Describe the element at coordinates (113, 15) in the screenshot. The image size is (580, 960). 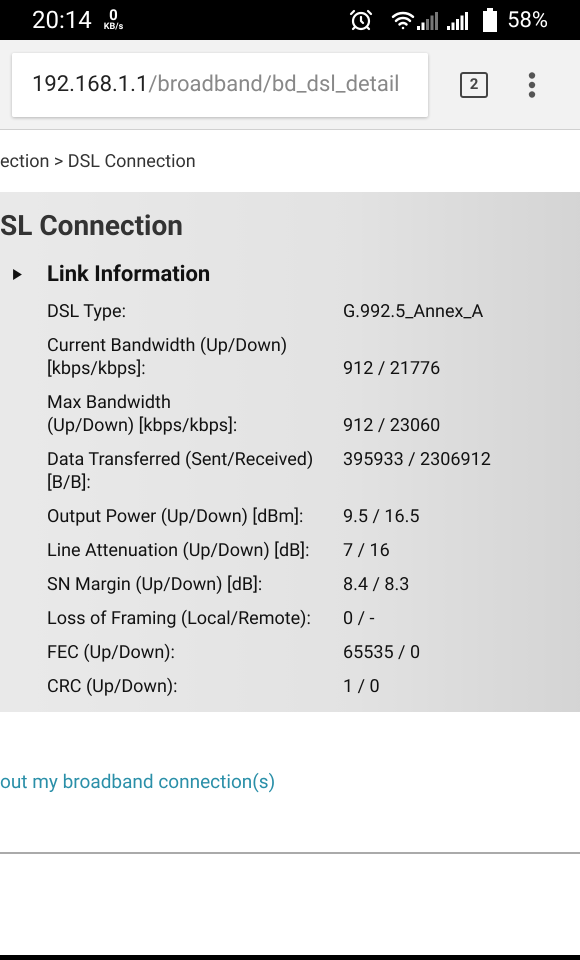
I see `network-speed-value: 0` at that location.